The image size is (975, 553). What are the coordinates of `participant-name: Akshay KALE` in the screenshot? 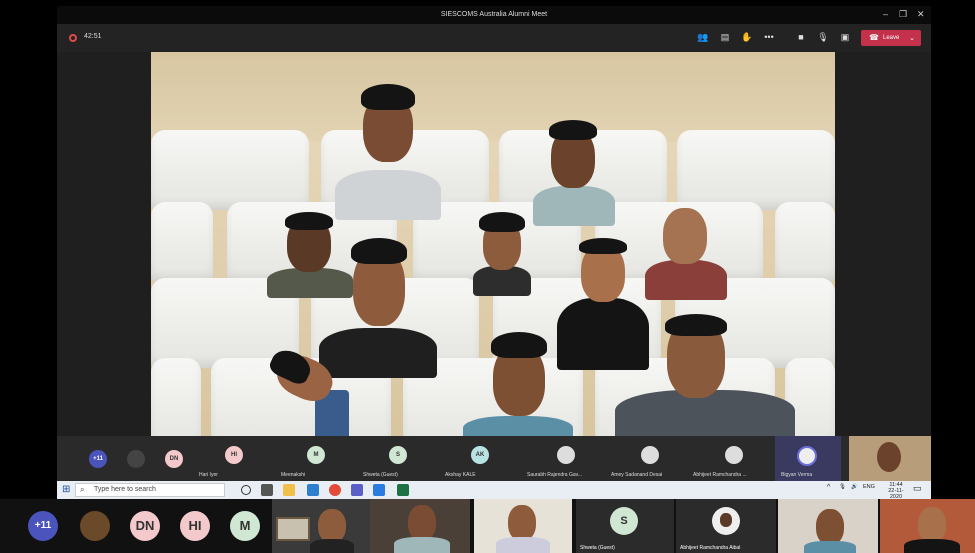 It's located at (460, 475).